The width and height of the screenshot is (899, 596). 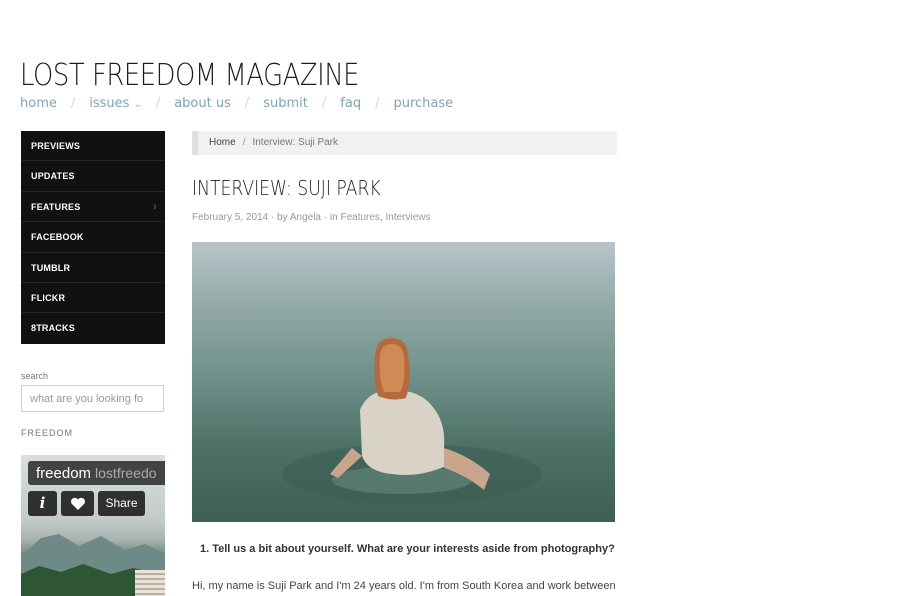 What do you see at coordinates (408, 217) in the screenshot?
I see `category-link-interviews: Interviews` at bounding box center [408, 217].